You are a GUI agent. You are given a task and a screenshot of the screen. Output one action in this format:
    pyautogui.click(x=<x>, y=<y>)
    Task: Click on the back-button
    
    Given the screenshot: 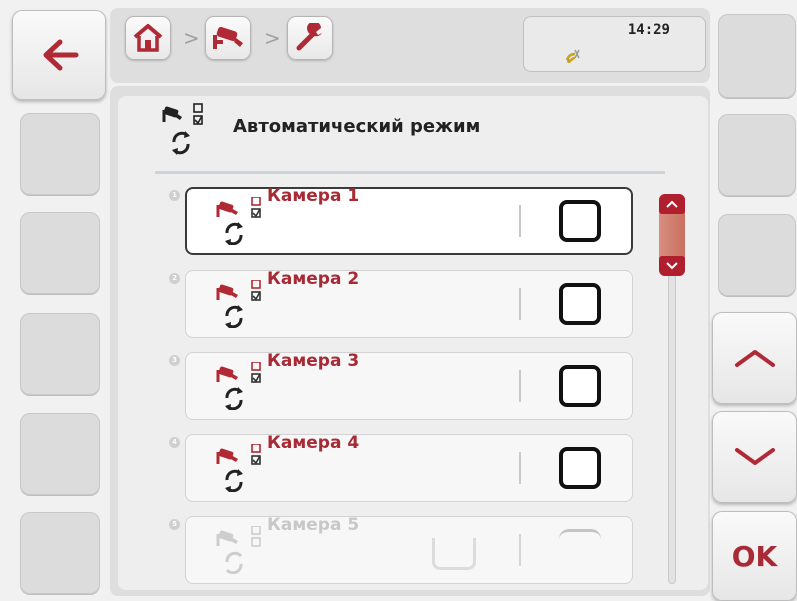 What is the action you would take?
    pyautogui.click(x=59, y=55)
    